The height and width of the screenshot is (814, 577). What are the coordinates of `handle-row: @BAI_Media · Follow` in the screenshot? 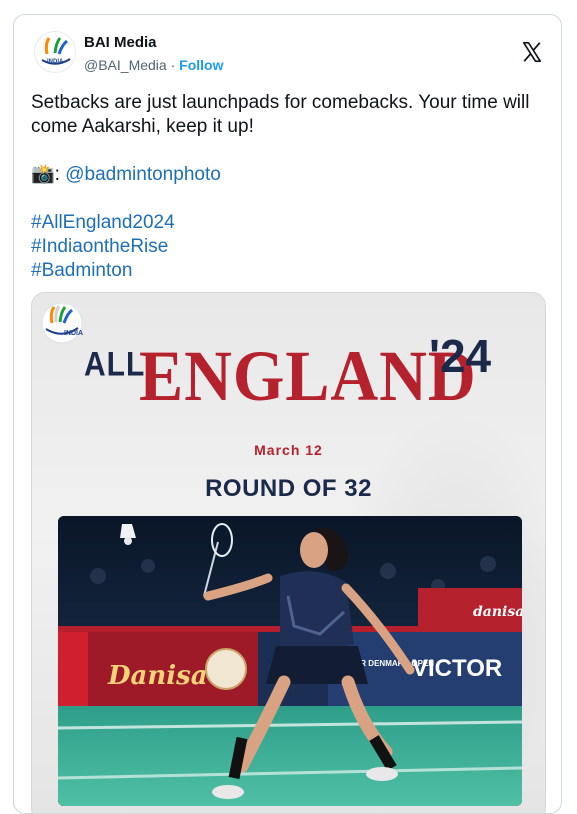 It's located at (153, 65).